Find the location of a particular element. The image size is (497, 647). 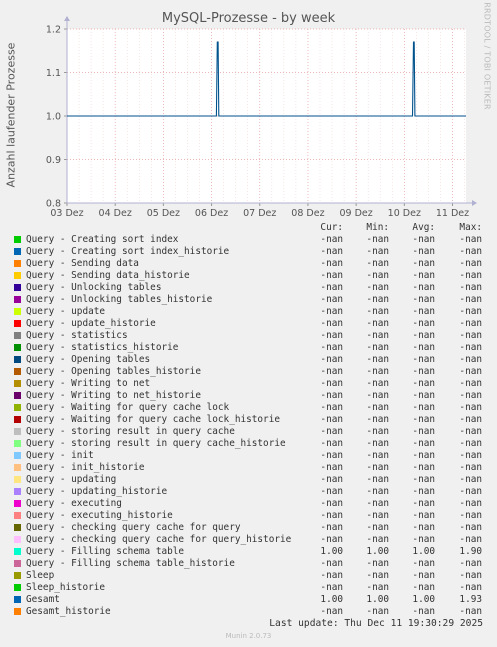

legend-row: Query - executing -nan -nan -nan -nan is located at coordinates (241, 504).